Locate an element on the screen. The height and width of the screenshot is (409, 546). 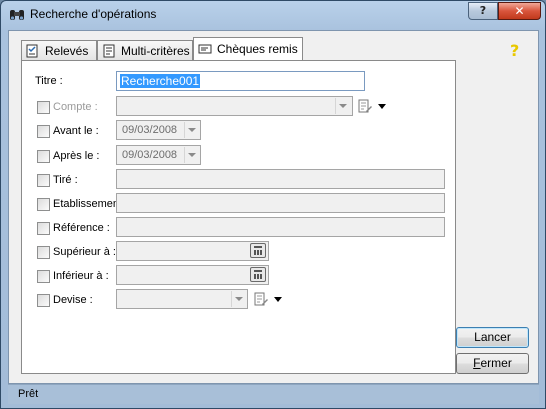
avant-label: Avant le : is located at coordinates (76, 131).